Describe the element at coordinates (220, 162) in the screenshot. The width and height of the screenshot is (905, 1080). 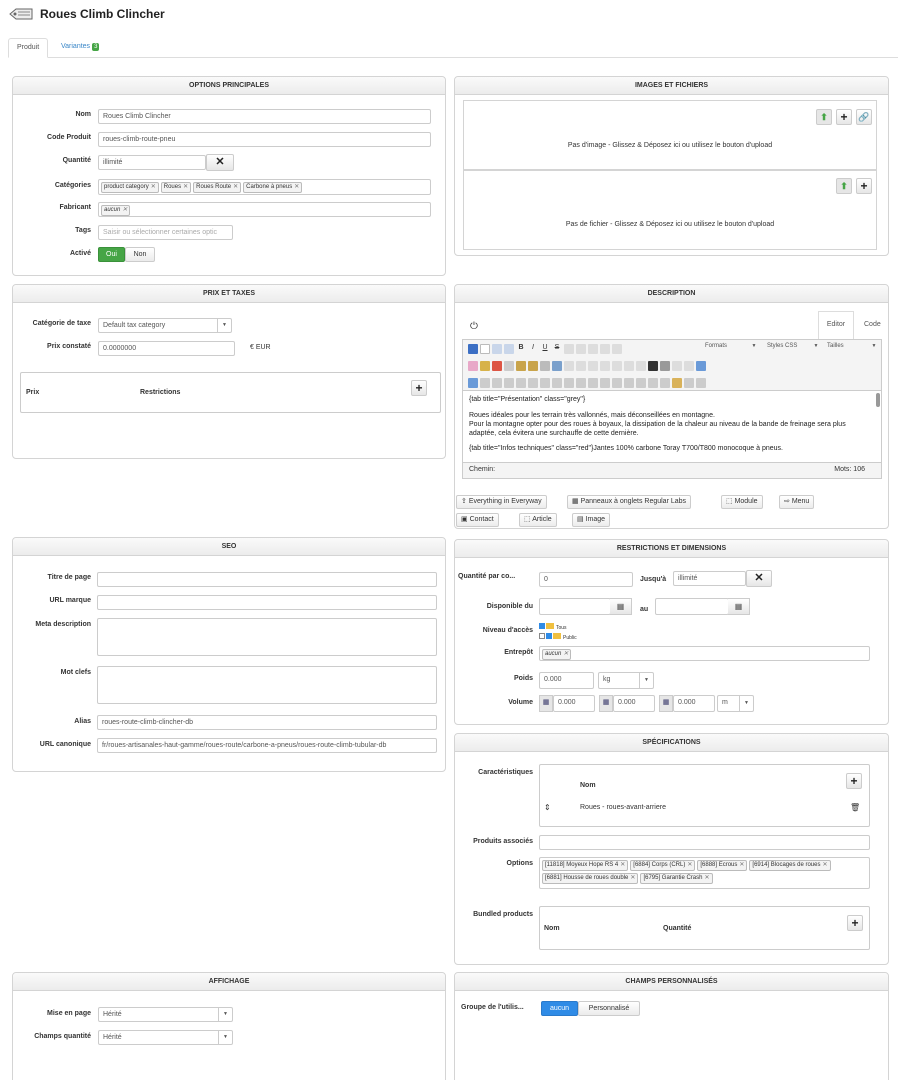
I see `clear-quantite-button: ✕` at that location.